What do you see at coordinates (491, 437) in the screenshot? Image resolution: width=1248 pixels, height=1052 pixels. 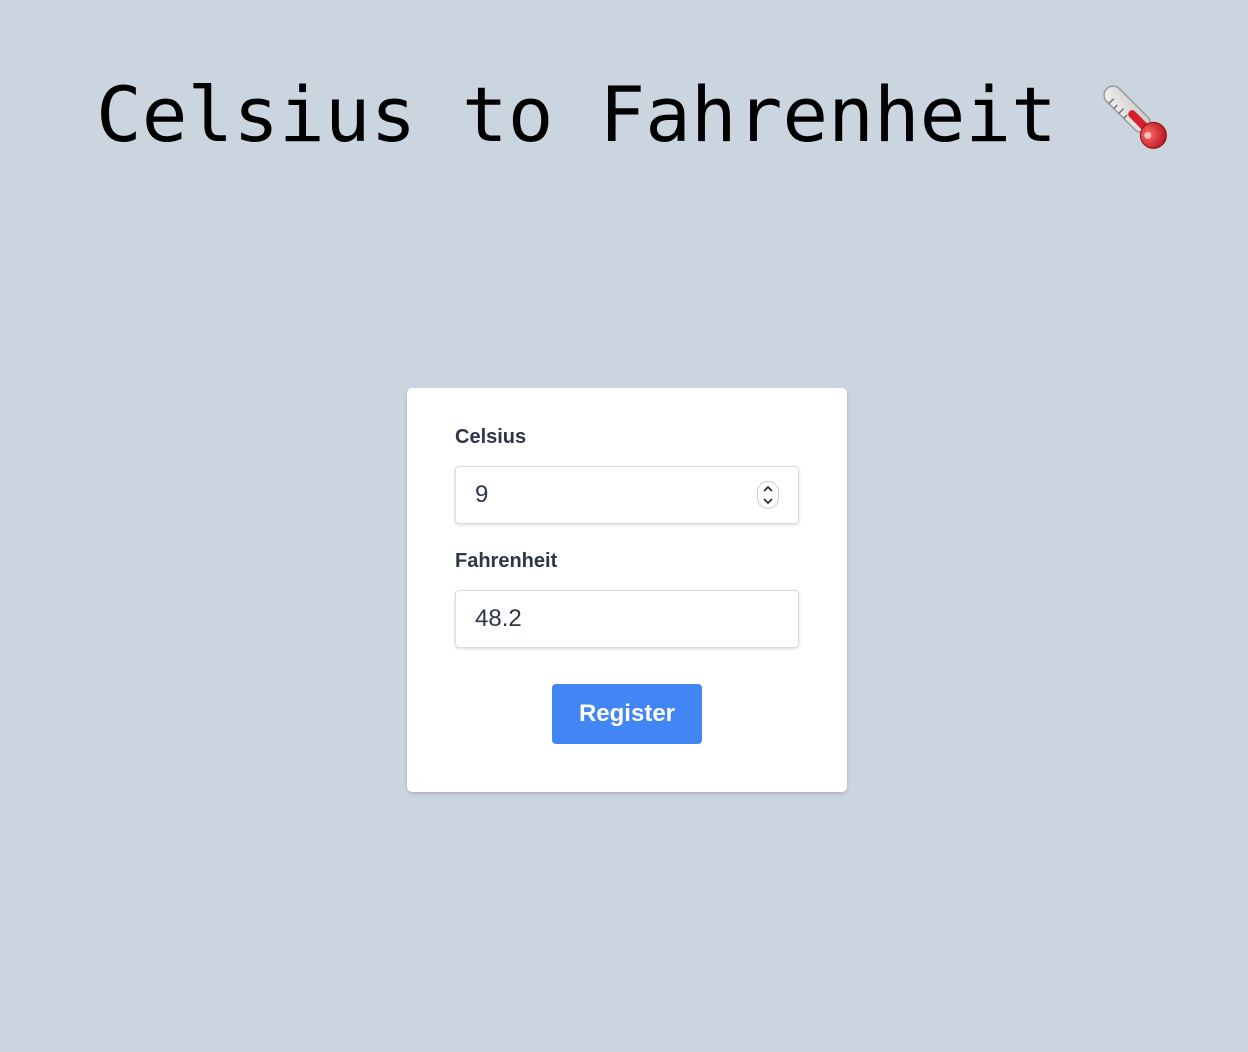 I see `celsius-label: Celsius` at bounding box center [491, 437].